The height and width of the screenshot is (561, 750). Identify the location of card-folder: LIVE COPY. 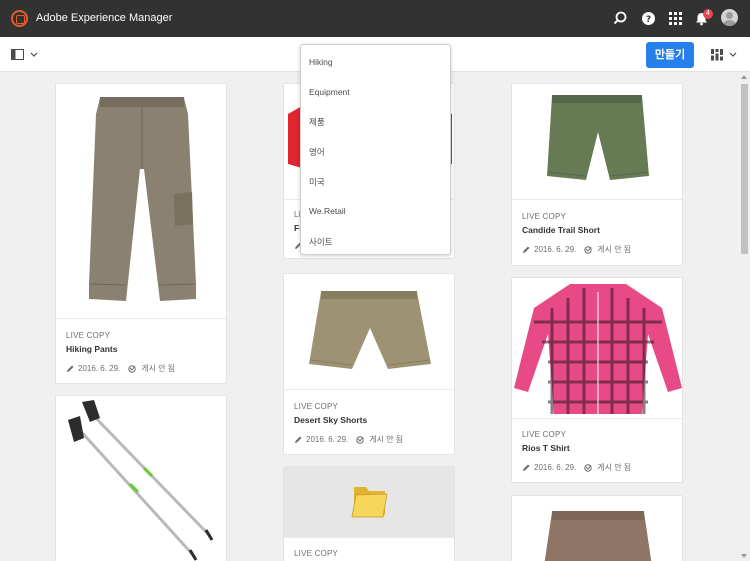
(369, 513).